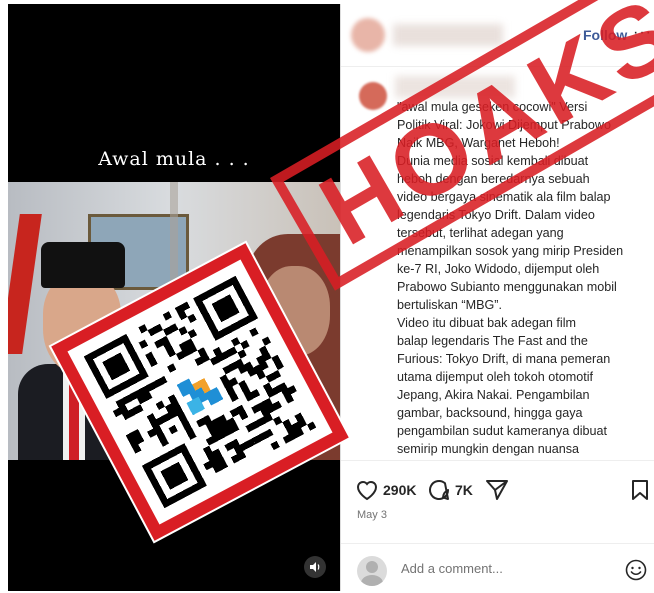  I want to click on caption-line: ke-7 RI, Joko Widodo, dijemput oleh, so click(498, 269).